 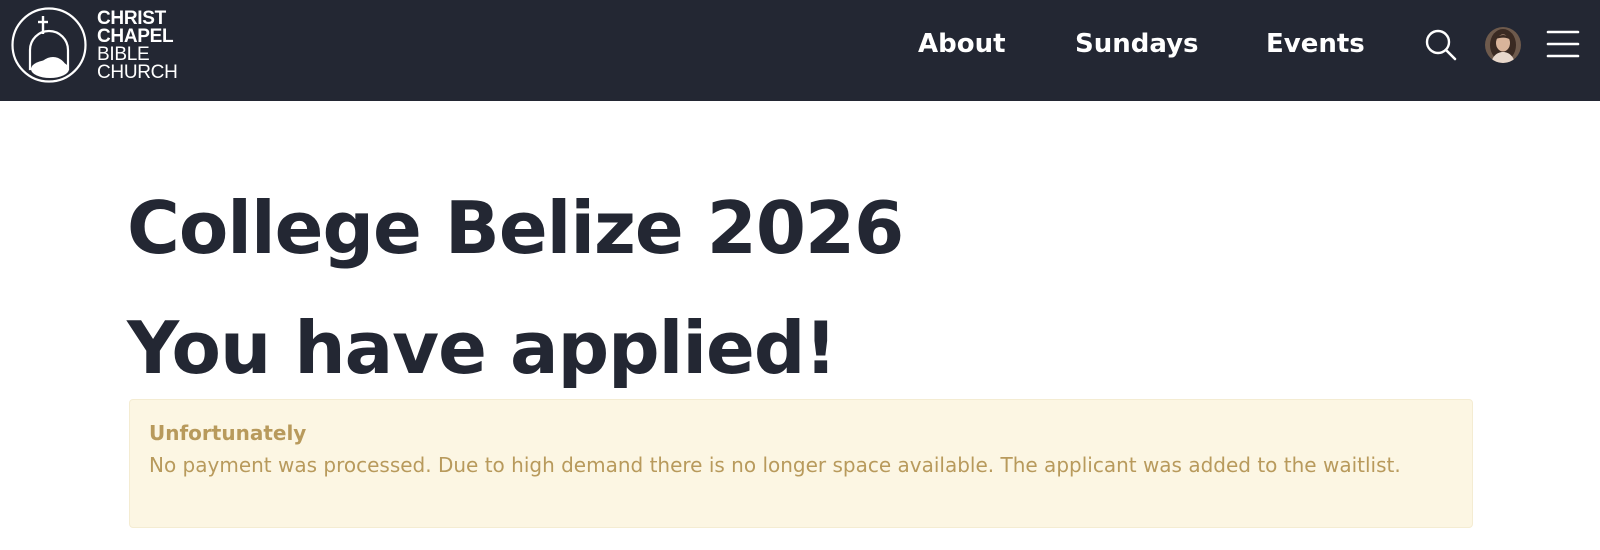 I want to click on avatar, so click(x=1503, y=45).